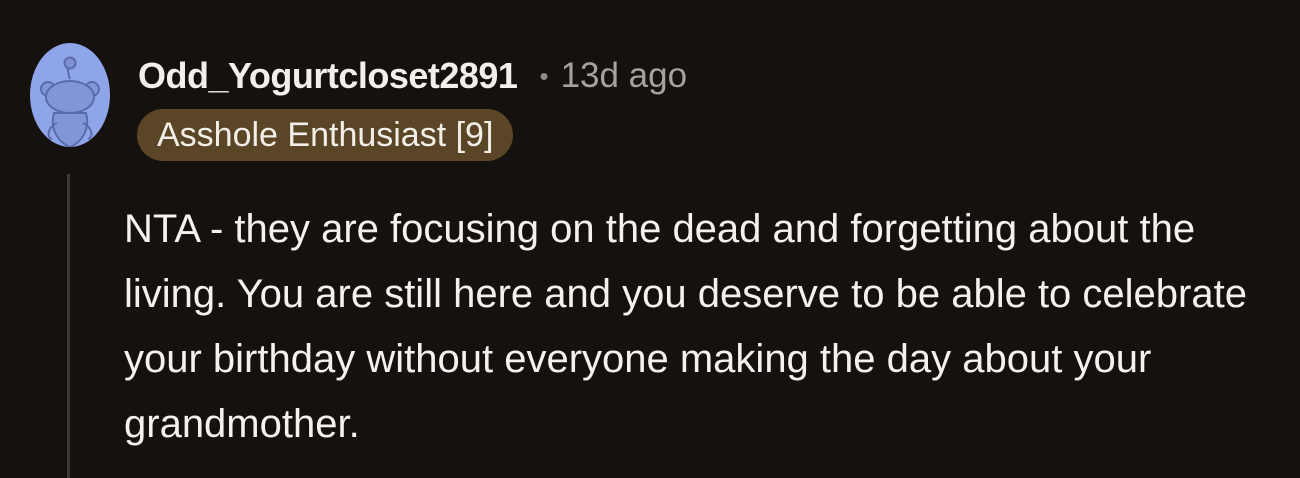 This screenshot has width=1300, height=478. I want to click on user-flair: Asshole Enthusiast [9], so click(325, 135).